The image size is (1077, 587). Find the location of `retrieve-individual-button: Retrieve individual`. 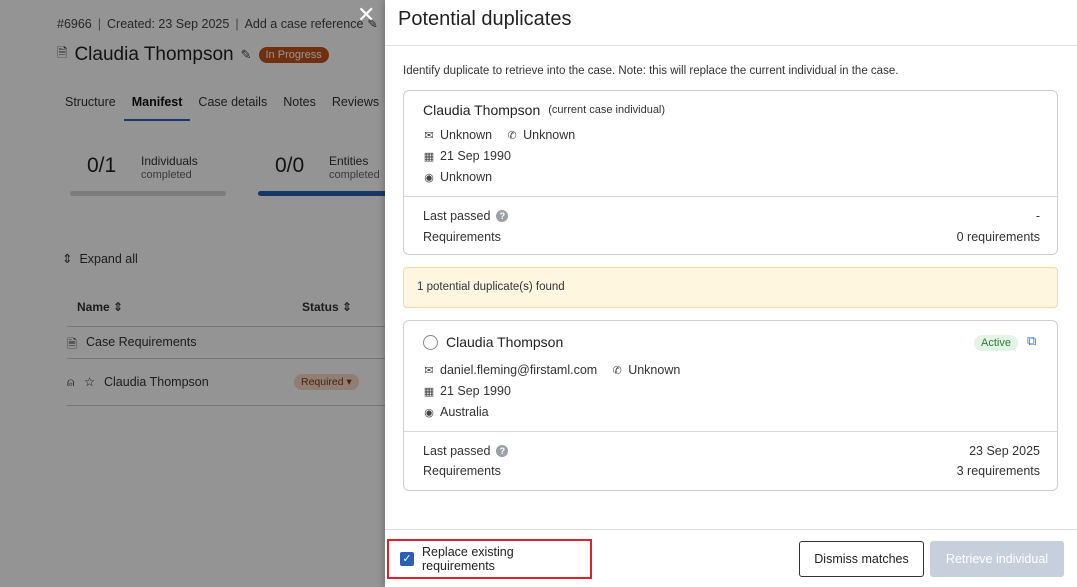

retrieve-individual-button: Retrieve individual is located at coordinates (997, 559).